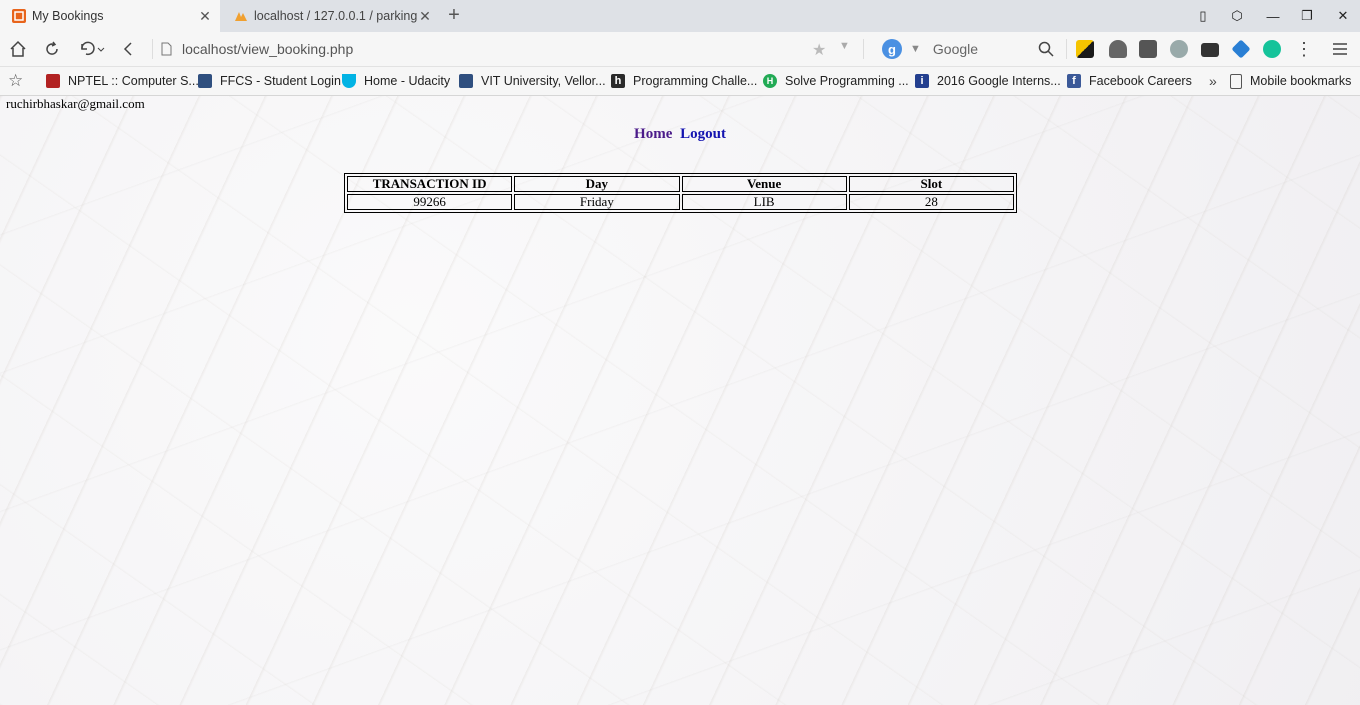 The width and height of the screenshot is (1360, 705). I want to click on udacity-icon, so click(349, 81).